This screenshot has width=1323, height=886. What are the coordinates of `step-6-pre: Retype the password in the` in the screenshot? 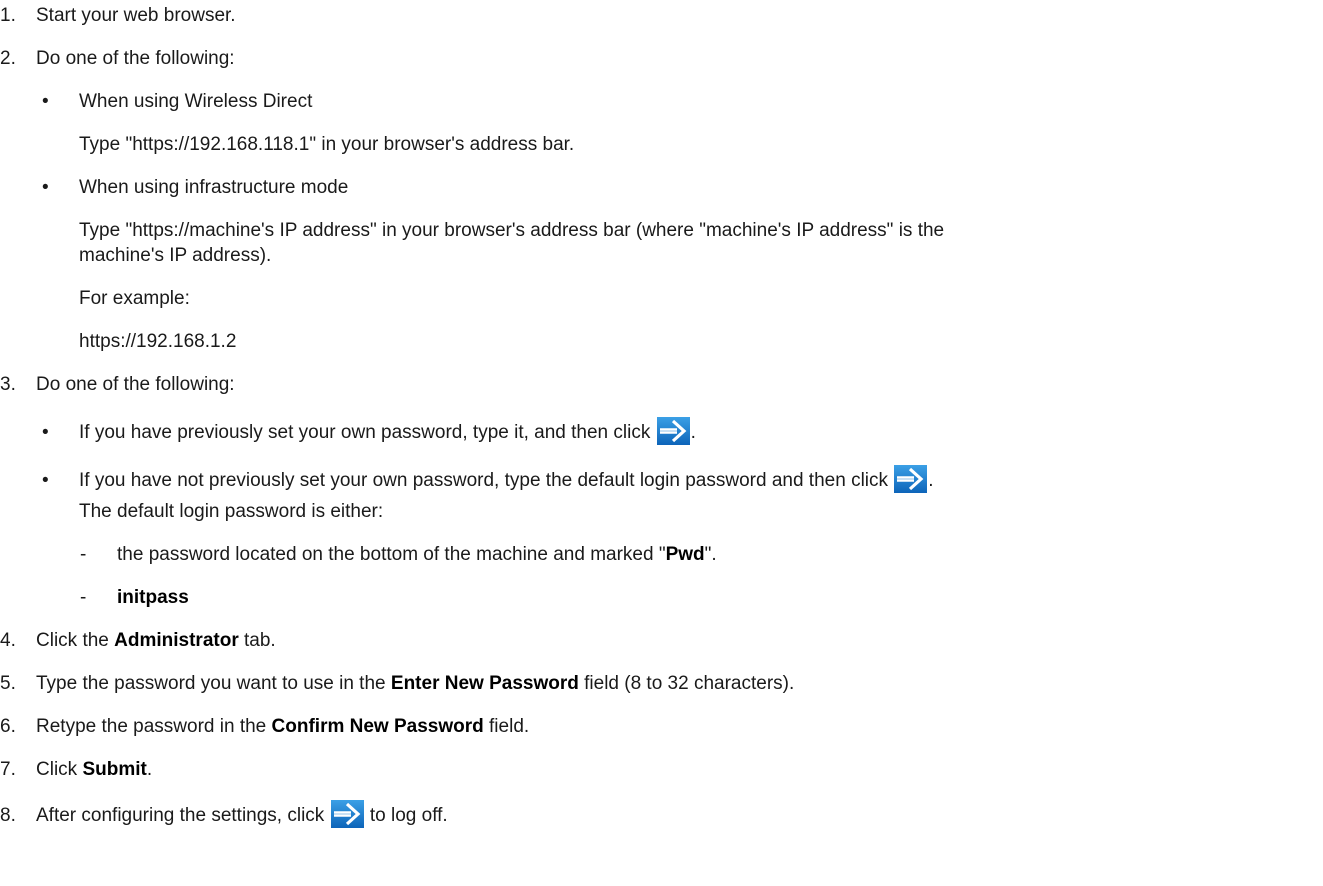 It's located at (154, 726).